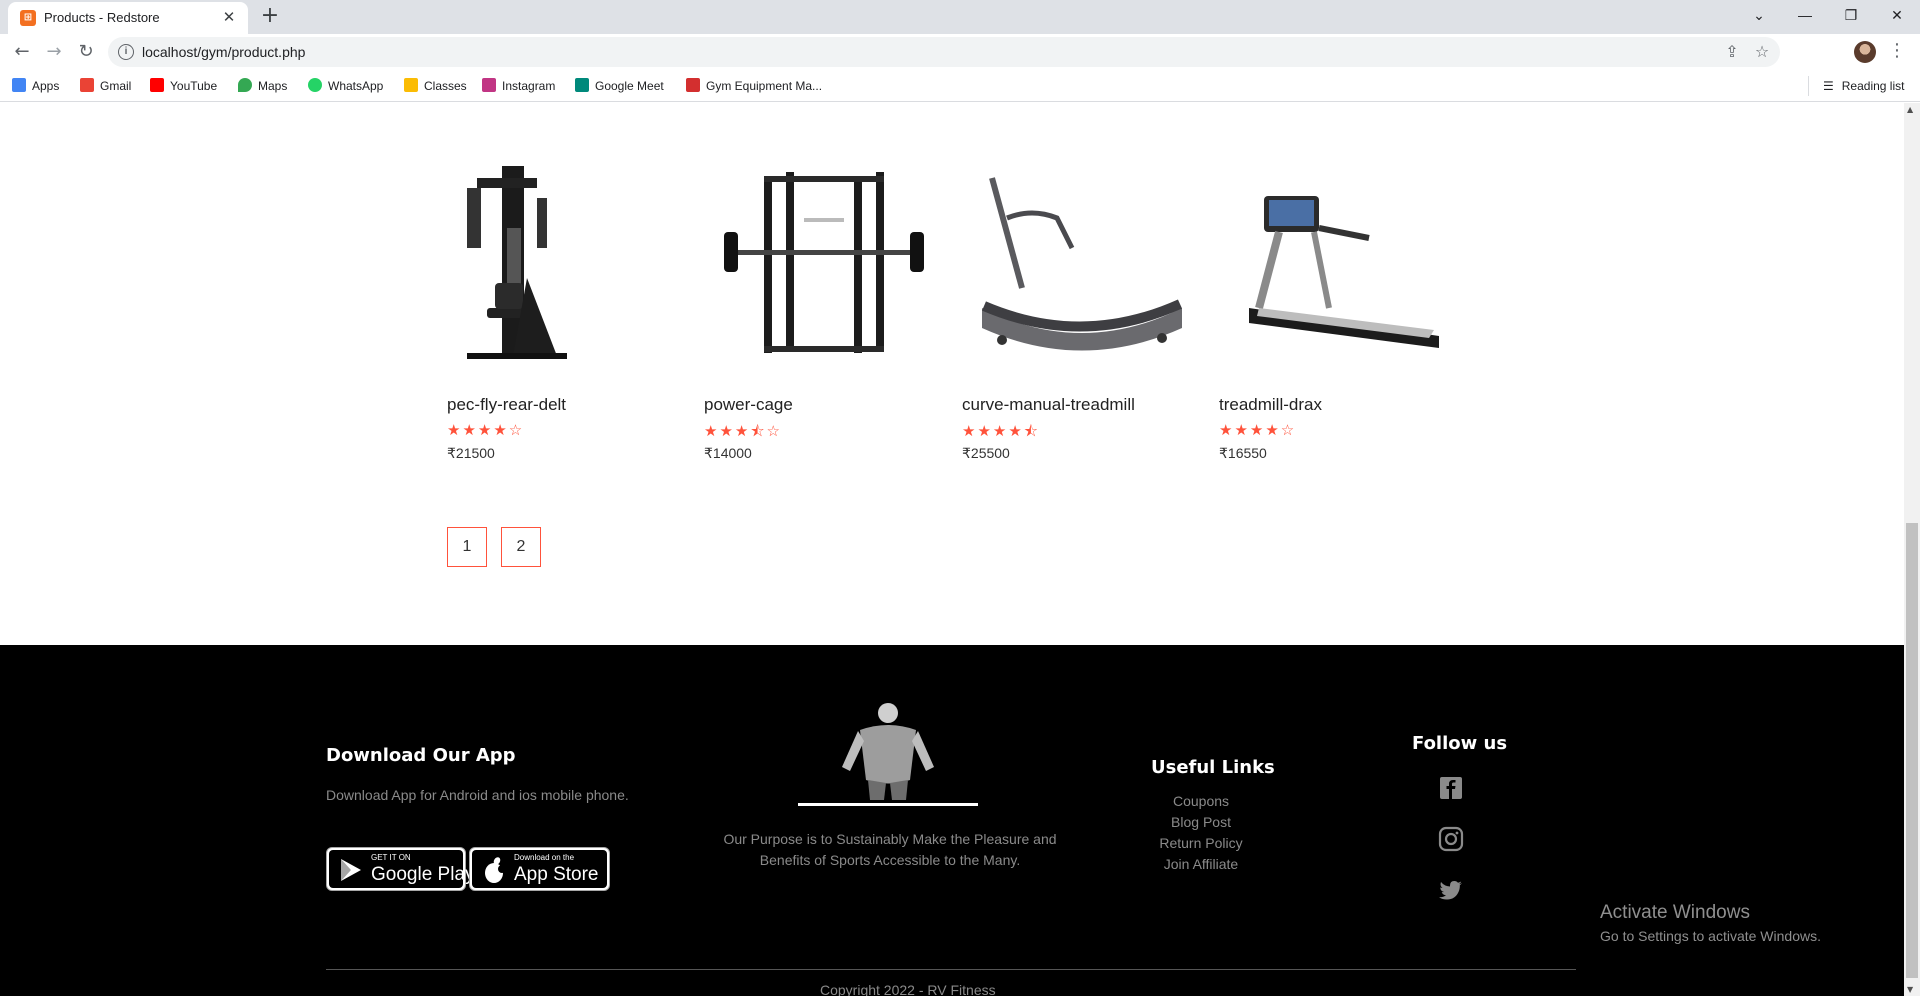 This screenshot has height=996, width=1920. What do you see at coordinates (1451, 890) in the screenshot?
I see `twitter-icon` at bounding box center [1451, 890].